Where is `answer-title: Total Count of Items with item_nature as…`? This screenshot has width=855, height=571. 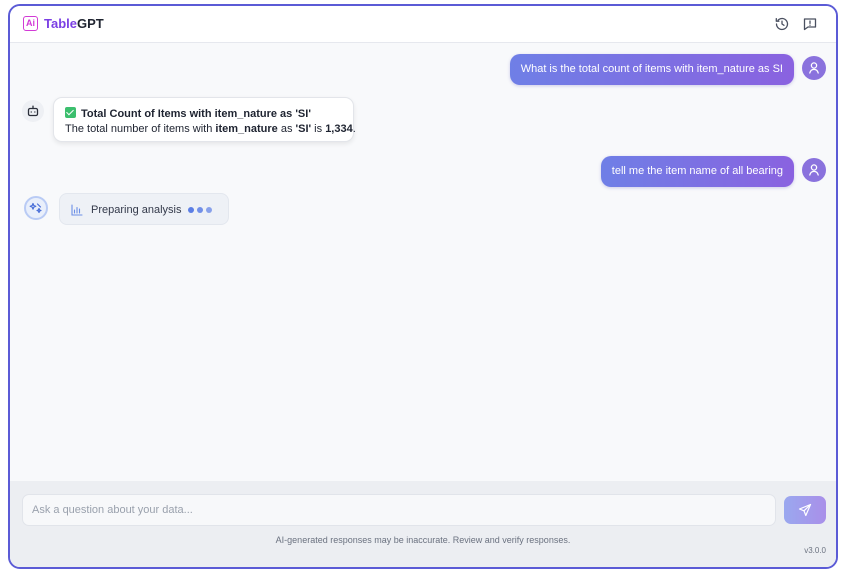
answer-title: Total Count of Items with item_nature as… is located at coordinates (203, 114).